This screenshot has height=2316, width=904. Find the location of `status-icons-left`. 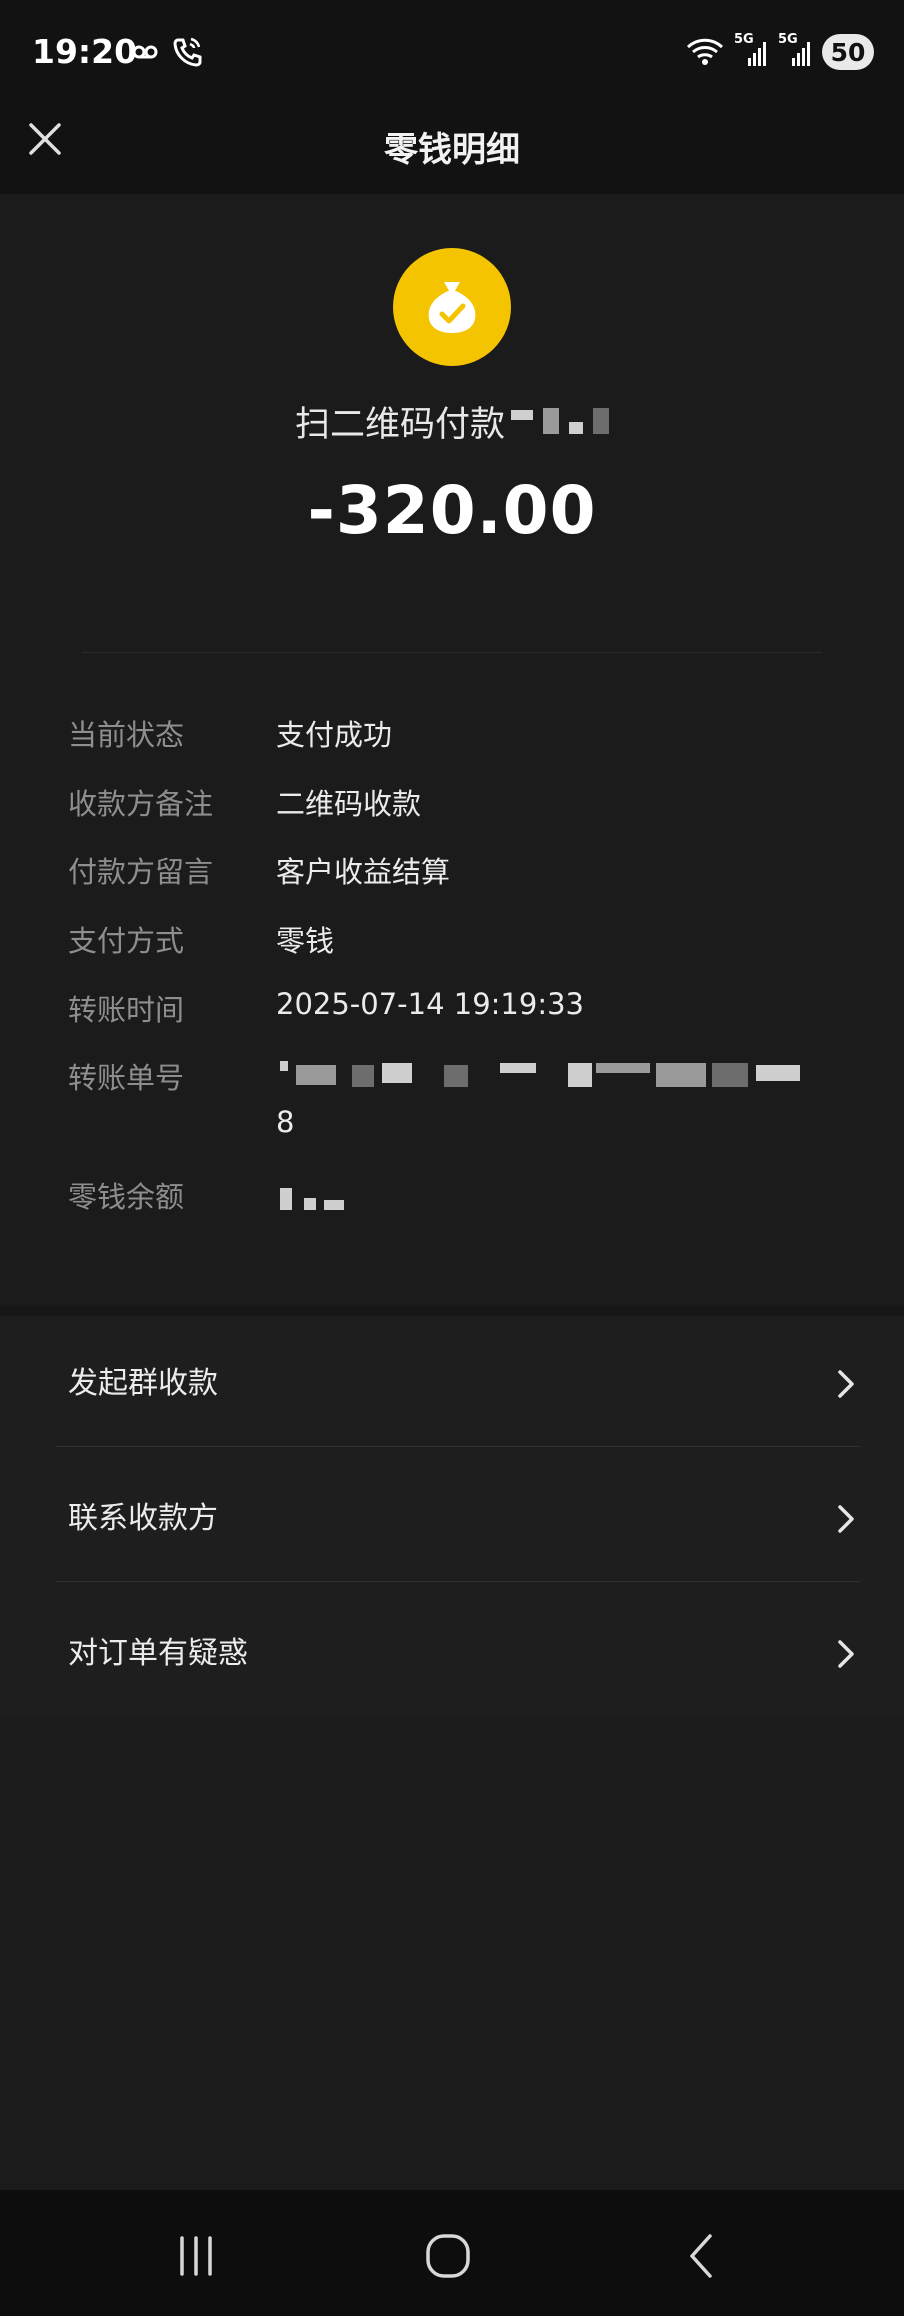

status-icons-left is located at coordinates (168, 52).